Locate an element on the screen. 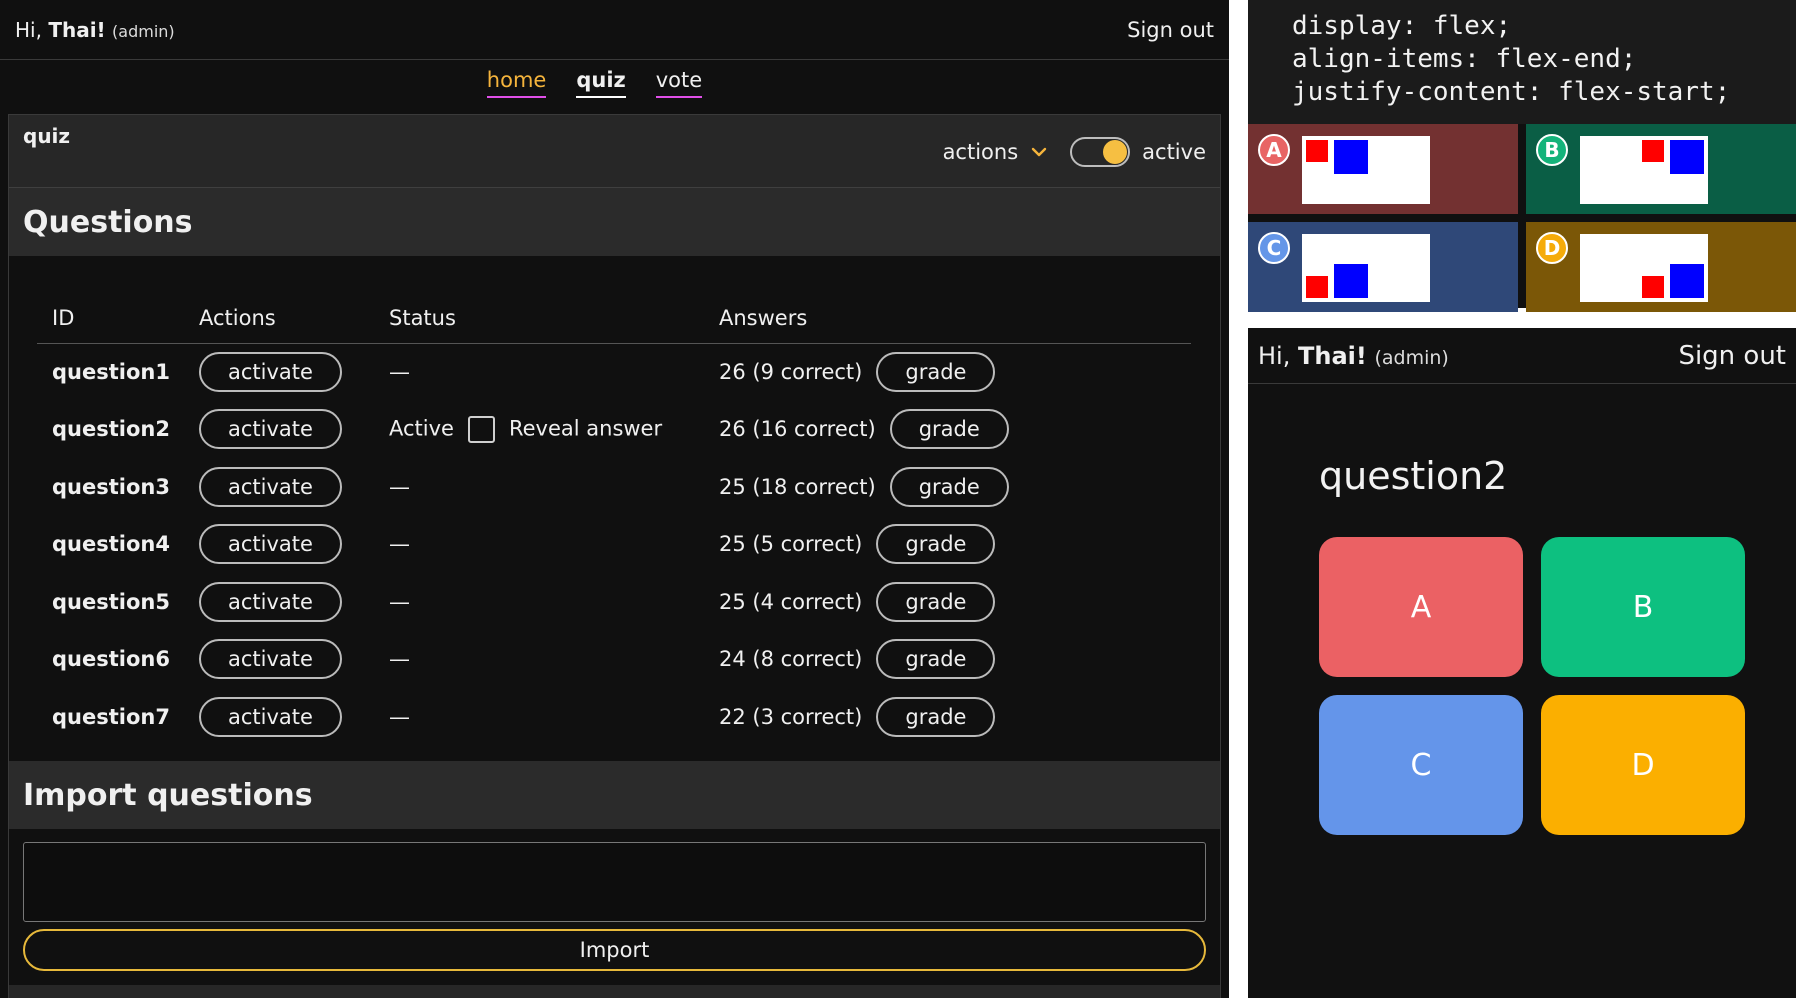 This screenshot has width=1796, height=998. question-id: question6 is located at coordinates (111, 659).